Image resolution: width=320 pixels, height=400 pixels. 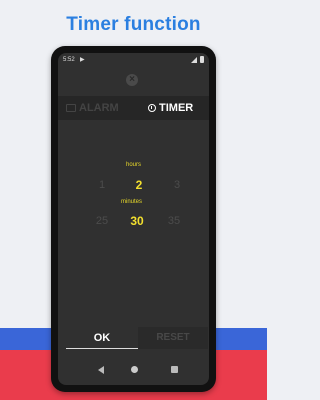 I want to click on home-icon, so click(x=134, y=369).